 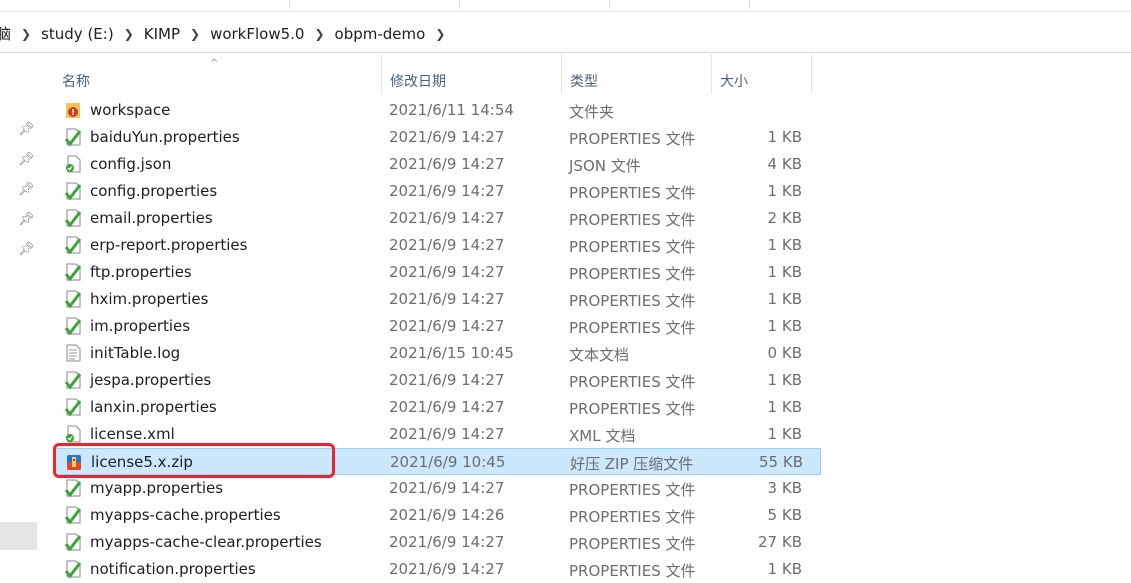 What do you see at coordinates (762, 74) in the screenshot?
I see `column-header-size: 大小` at bounding box center [762, 74].